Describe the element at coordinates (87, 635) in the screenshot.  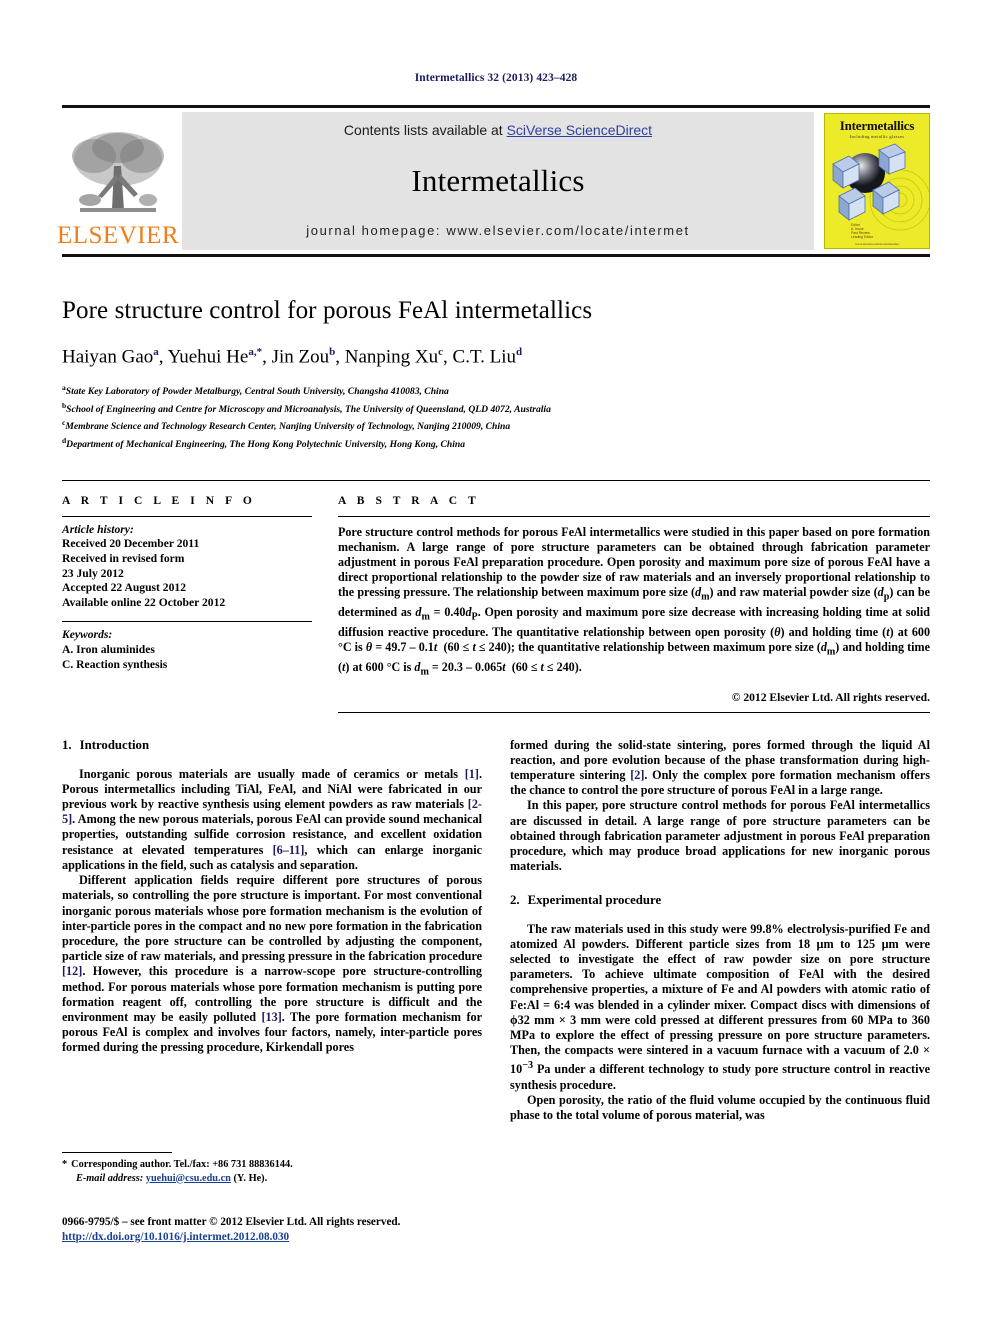
I see `keywords-label: Keywords:` at that location.